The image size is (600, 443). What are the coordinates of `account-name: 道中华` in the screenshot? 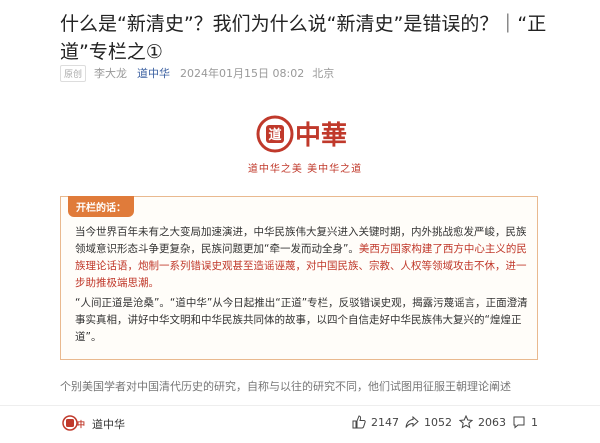 It's located at (108, 424).